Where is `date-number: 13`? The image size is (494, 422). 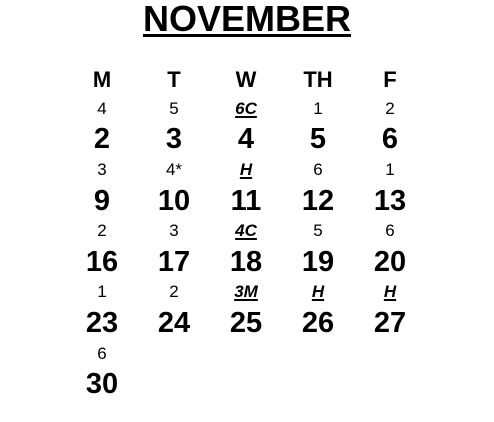
date-number: 13 is located at coordinates (390, 200).